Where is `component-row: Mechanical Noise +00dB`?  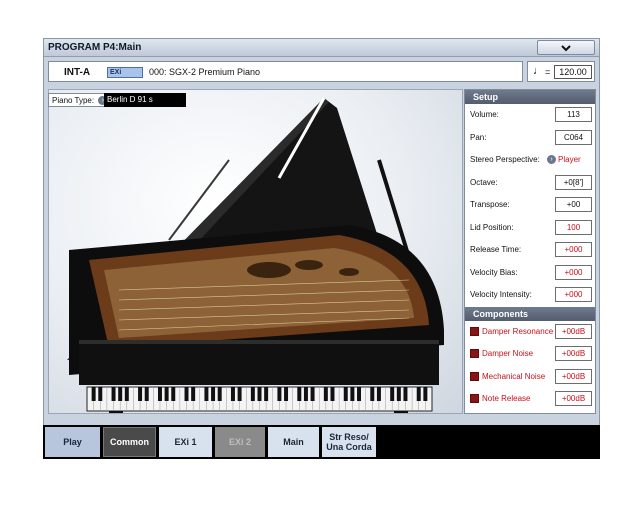 component-row: Mechanical Noise +00dB is located at coordinates (530, 377).